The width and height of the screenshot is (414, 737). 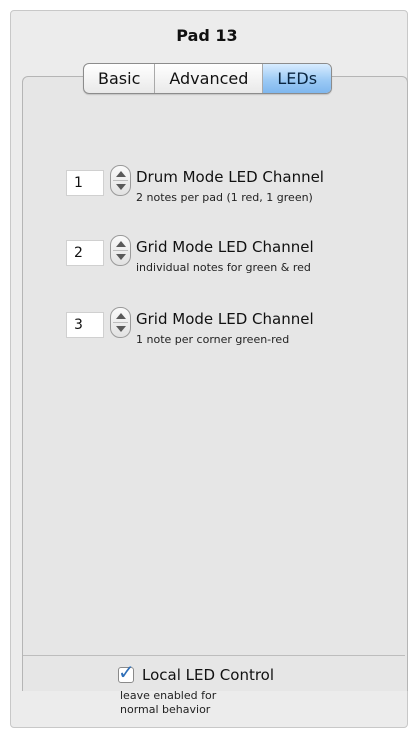 I want to click on local-led-checkbox: ✓, so click(x=126, y=672).